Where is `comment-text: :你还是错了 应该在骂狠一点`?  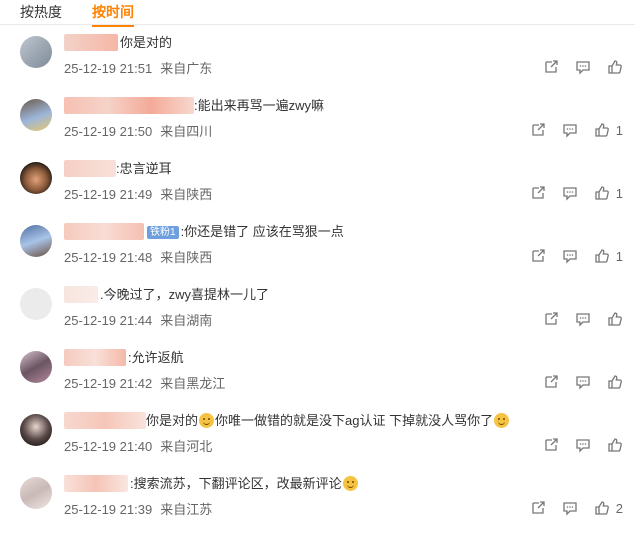 comment-text: :你还是错了 应该在骂狠一点 is located at coordinates (262, 231).